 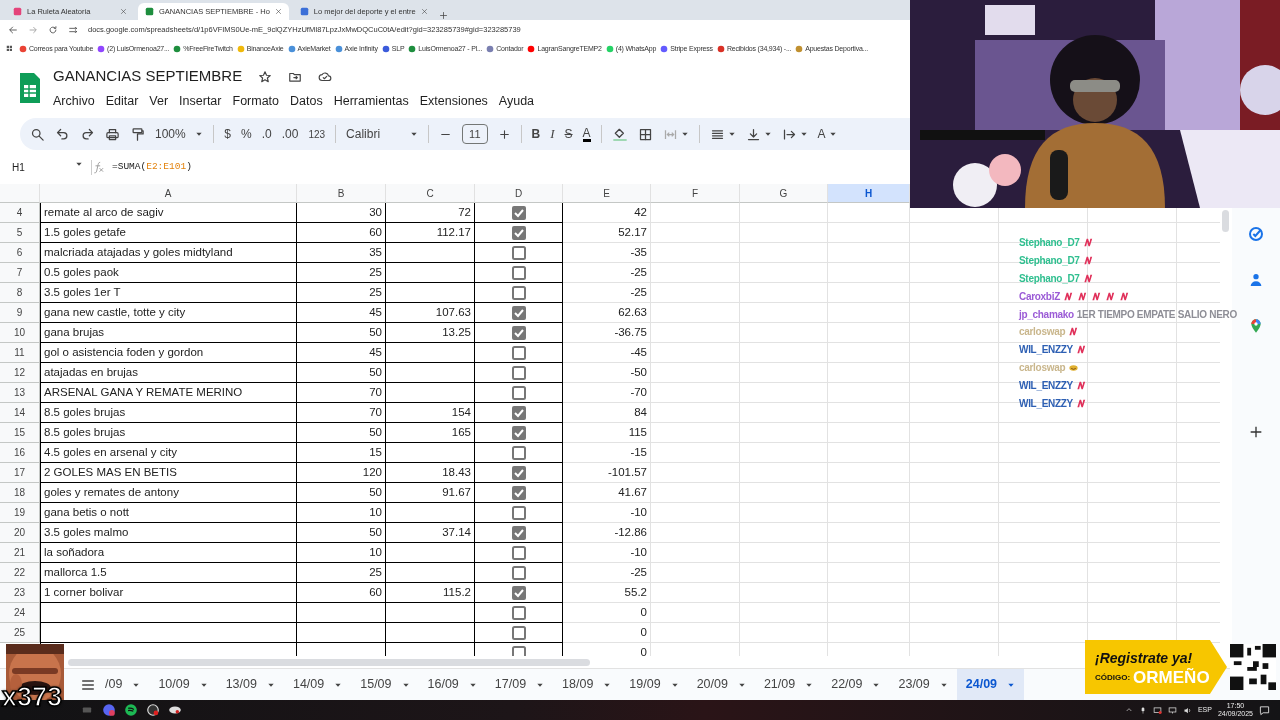 What do you see at coordinates (1128, 710) in the screenshot?
I see `chevron-up-icon` at bounding box center [1128, 710].